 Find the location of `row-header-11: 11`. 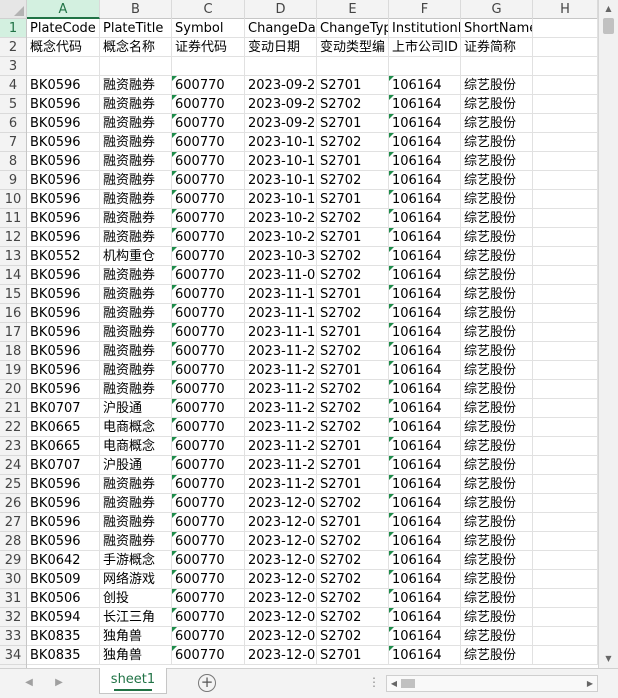

row-header-11: 11 is located at coordinates (13, 218).